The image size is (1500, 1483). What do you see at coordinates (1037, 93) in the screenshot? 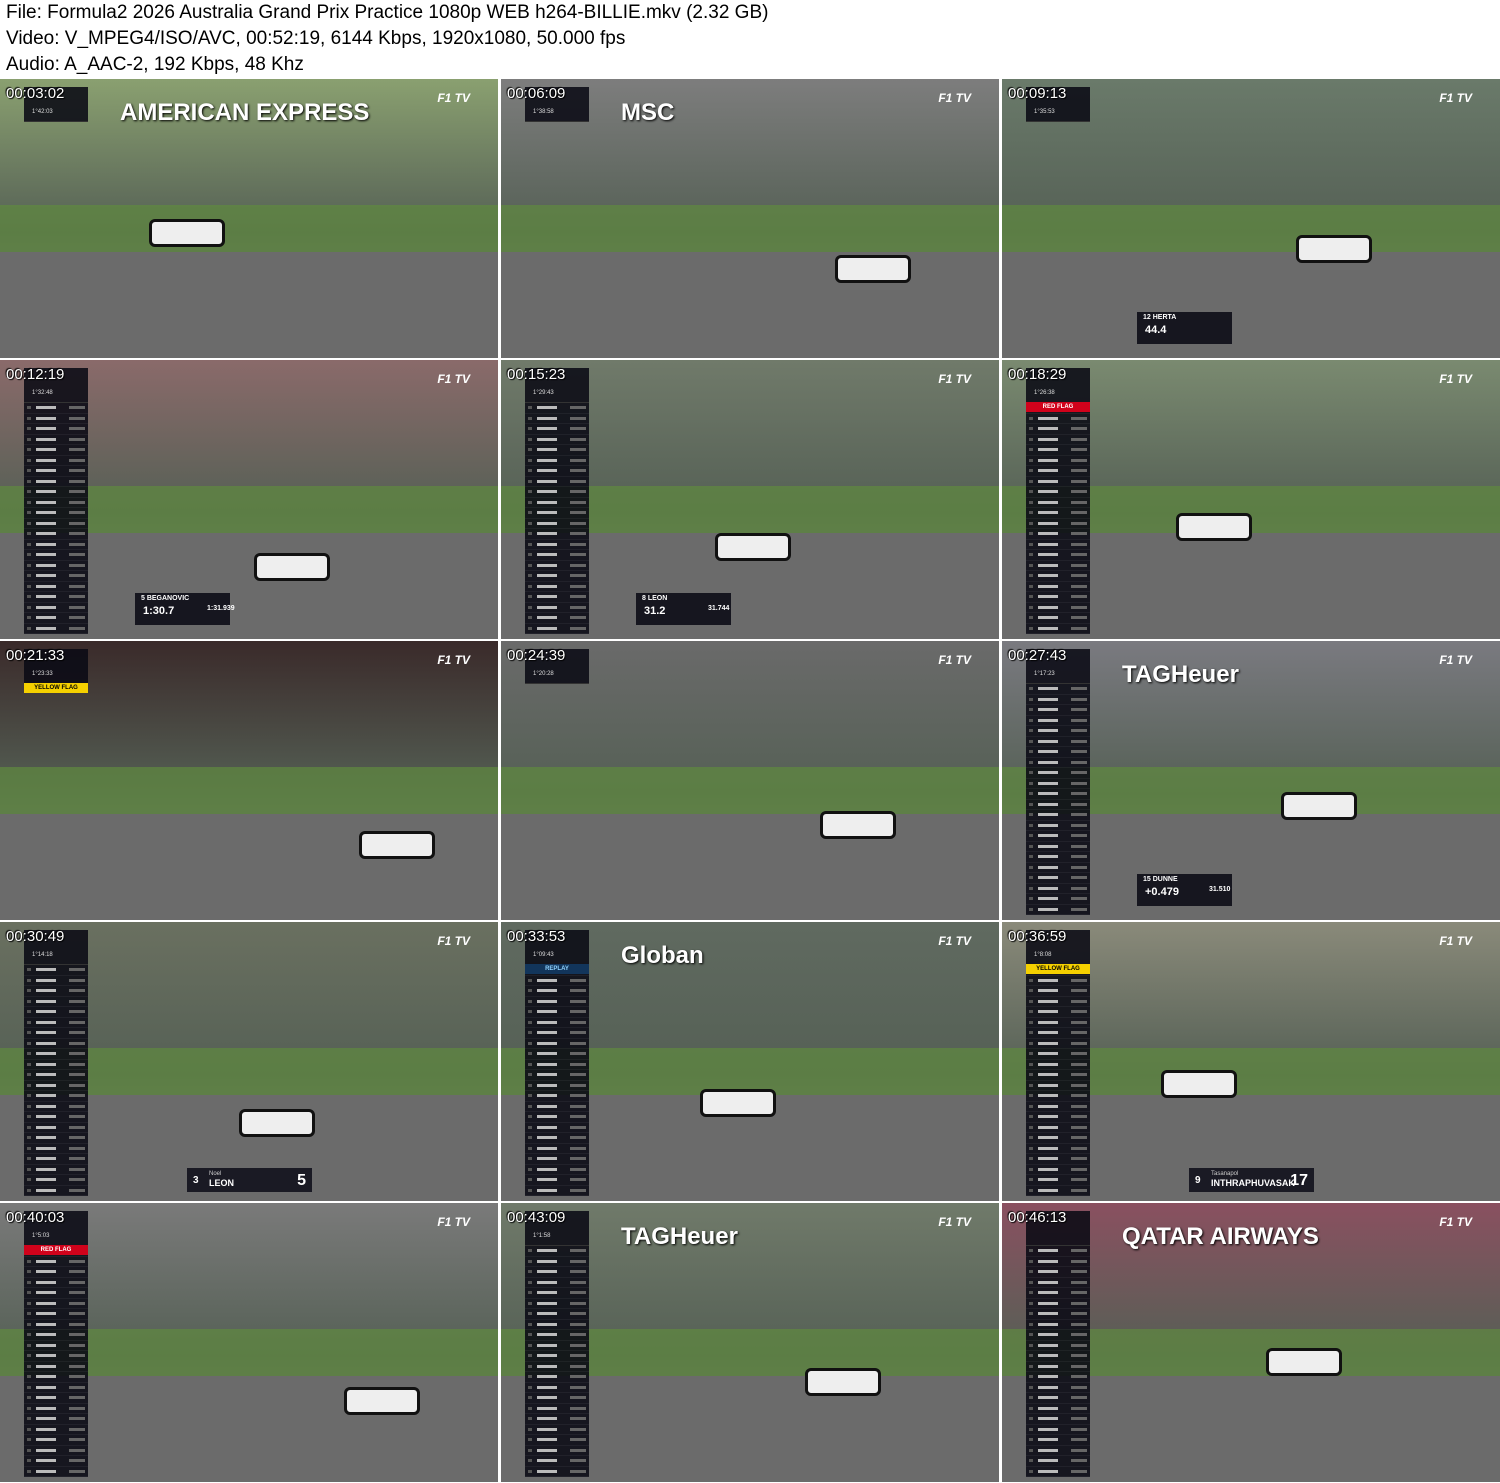
I see `timestamp-label: 00:09:13` at bounding box center [1037, 93].